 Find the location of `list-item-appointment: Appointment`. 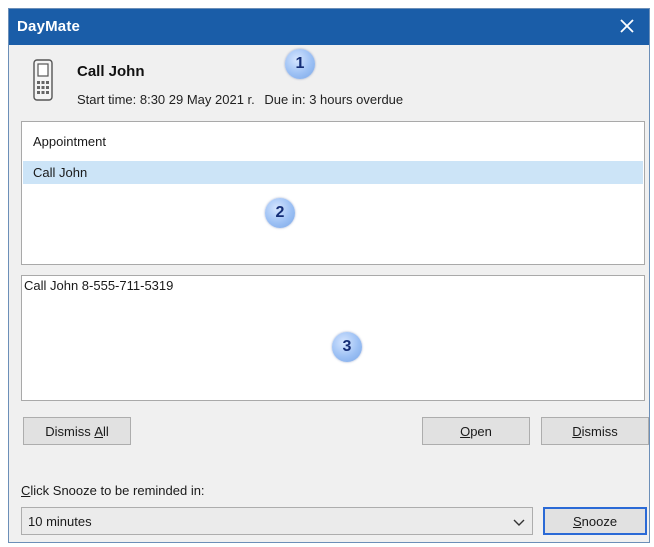

list-item-appointment: Appointment is located at coordinates (333, 141).